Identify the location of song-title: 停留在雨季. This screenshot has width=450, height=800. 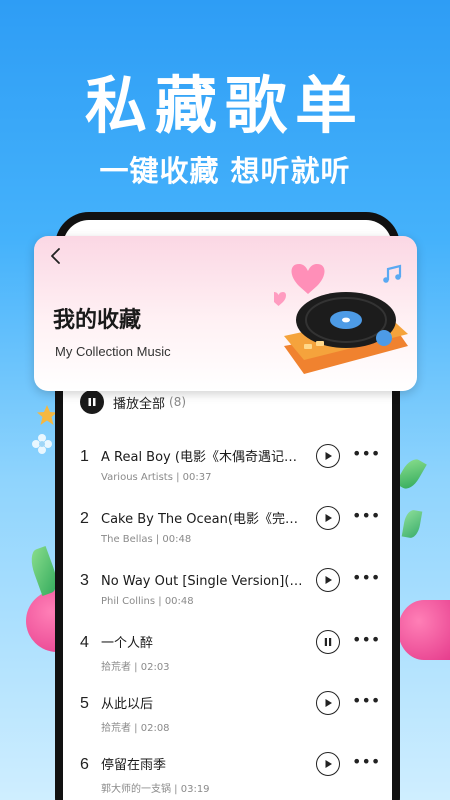
(203, 763).